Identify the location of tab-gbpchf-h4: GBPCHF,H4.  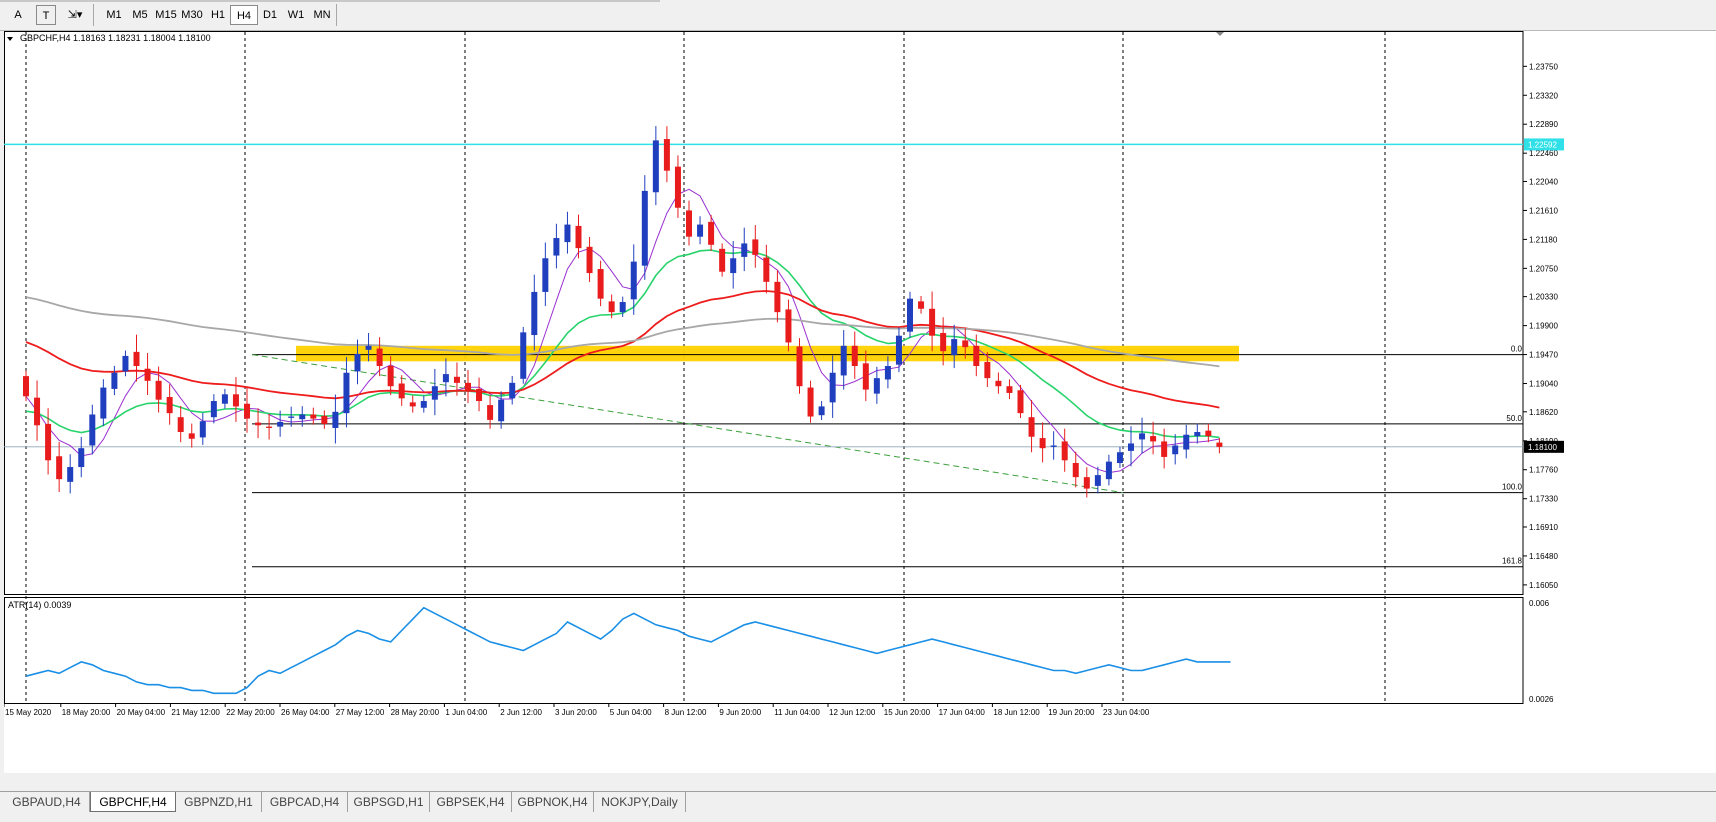
(133, 802).